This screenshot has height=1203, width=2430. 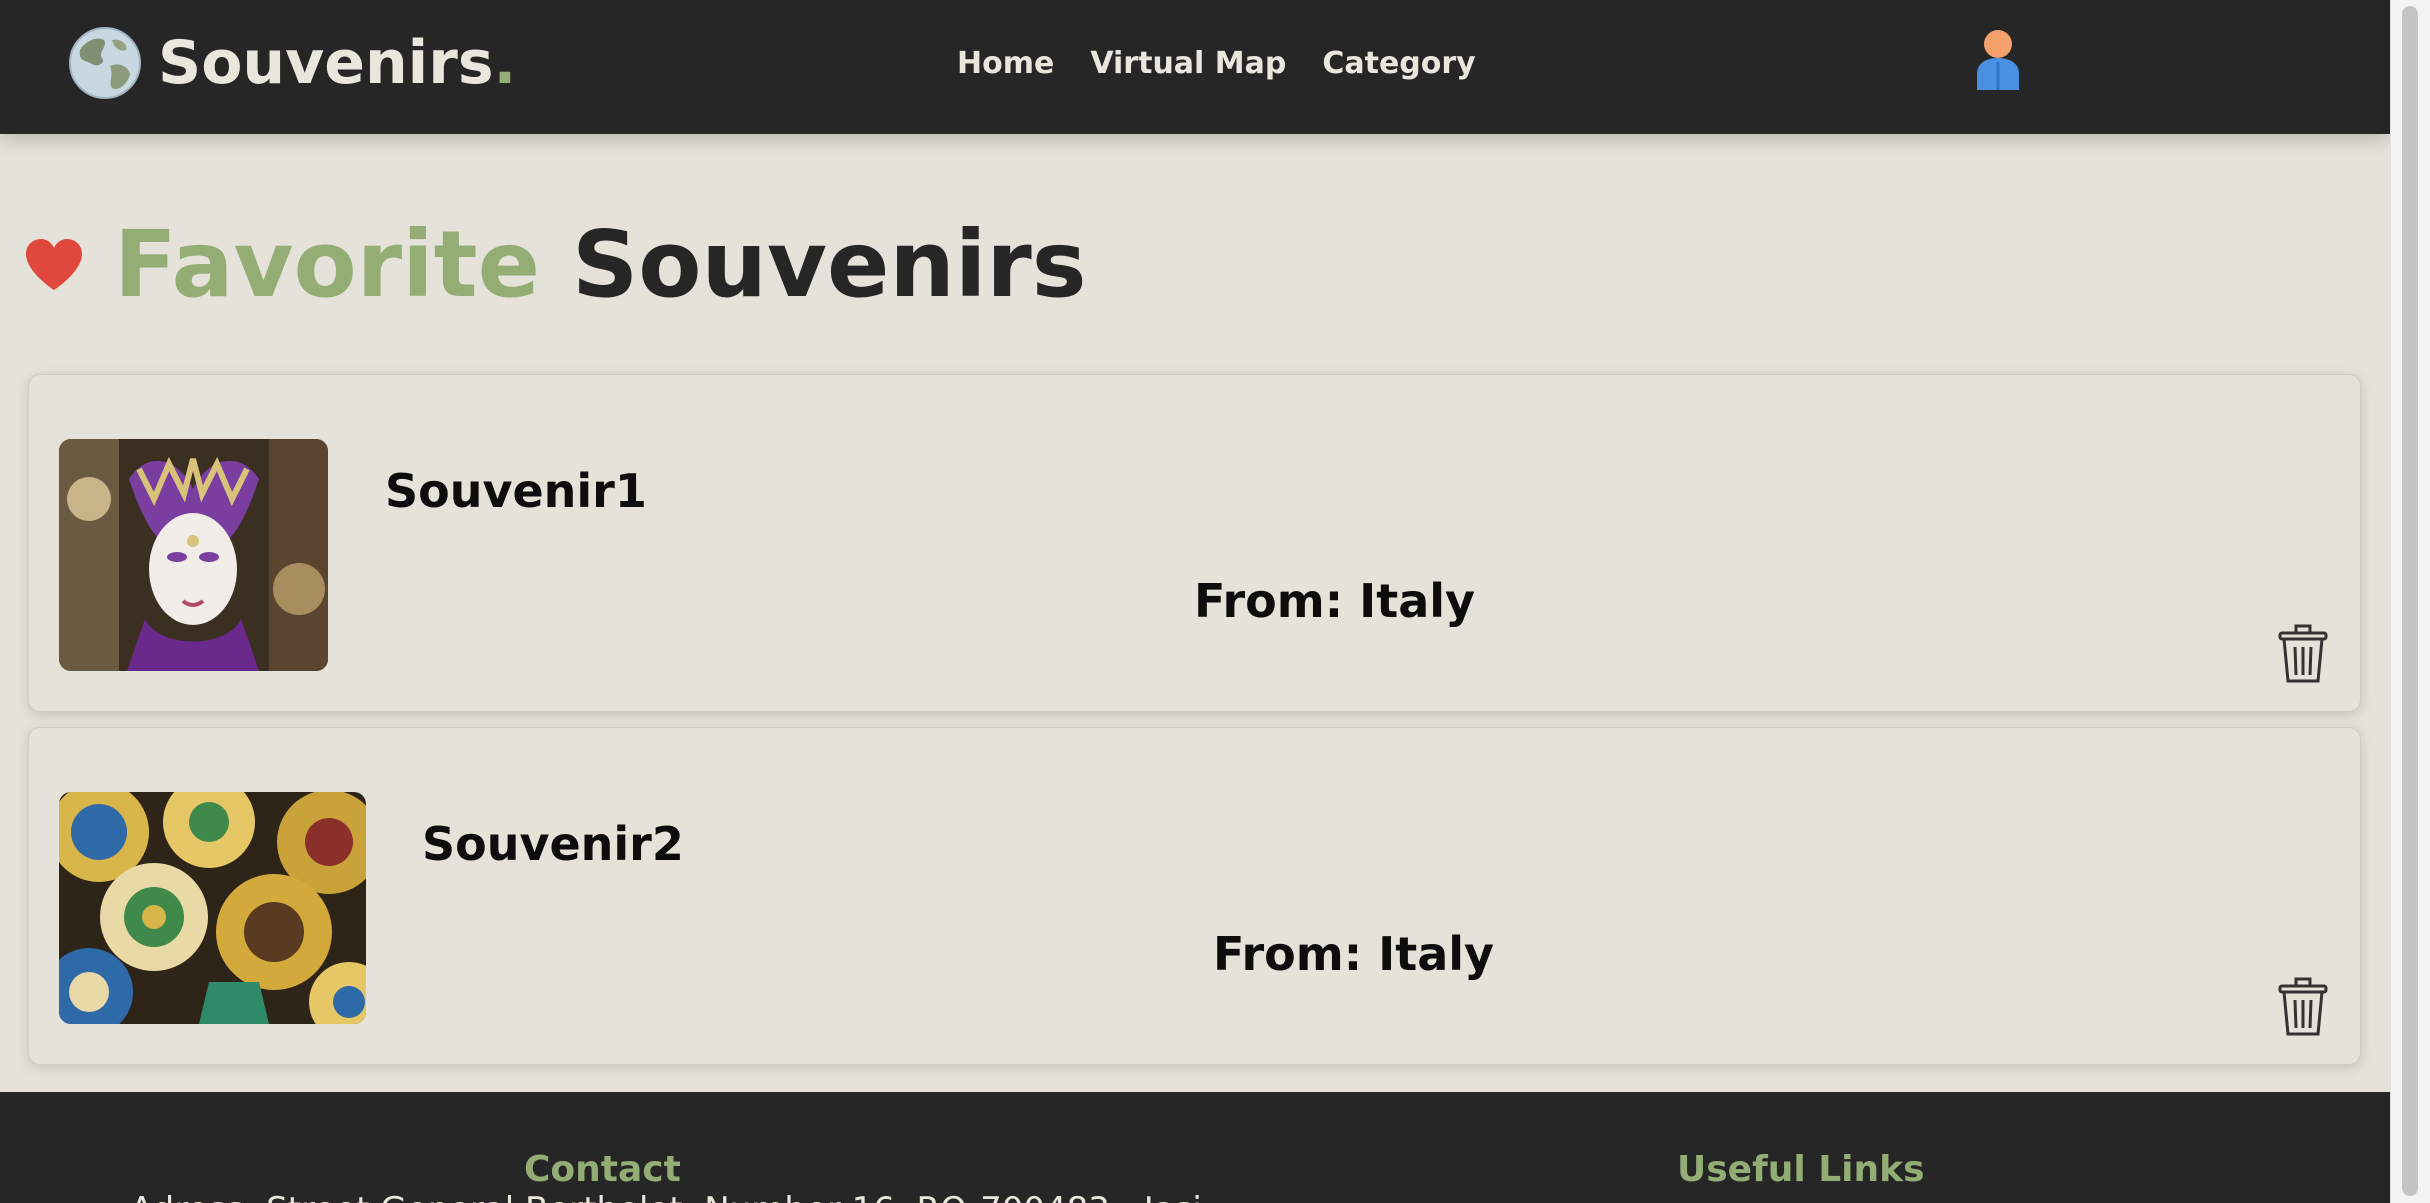 What do you see at coordinates (54, 264) in the screenshot?
I see `heart-icon` at bounding box center [54, 264].